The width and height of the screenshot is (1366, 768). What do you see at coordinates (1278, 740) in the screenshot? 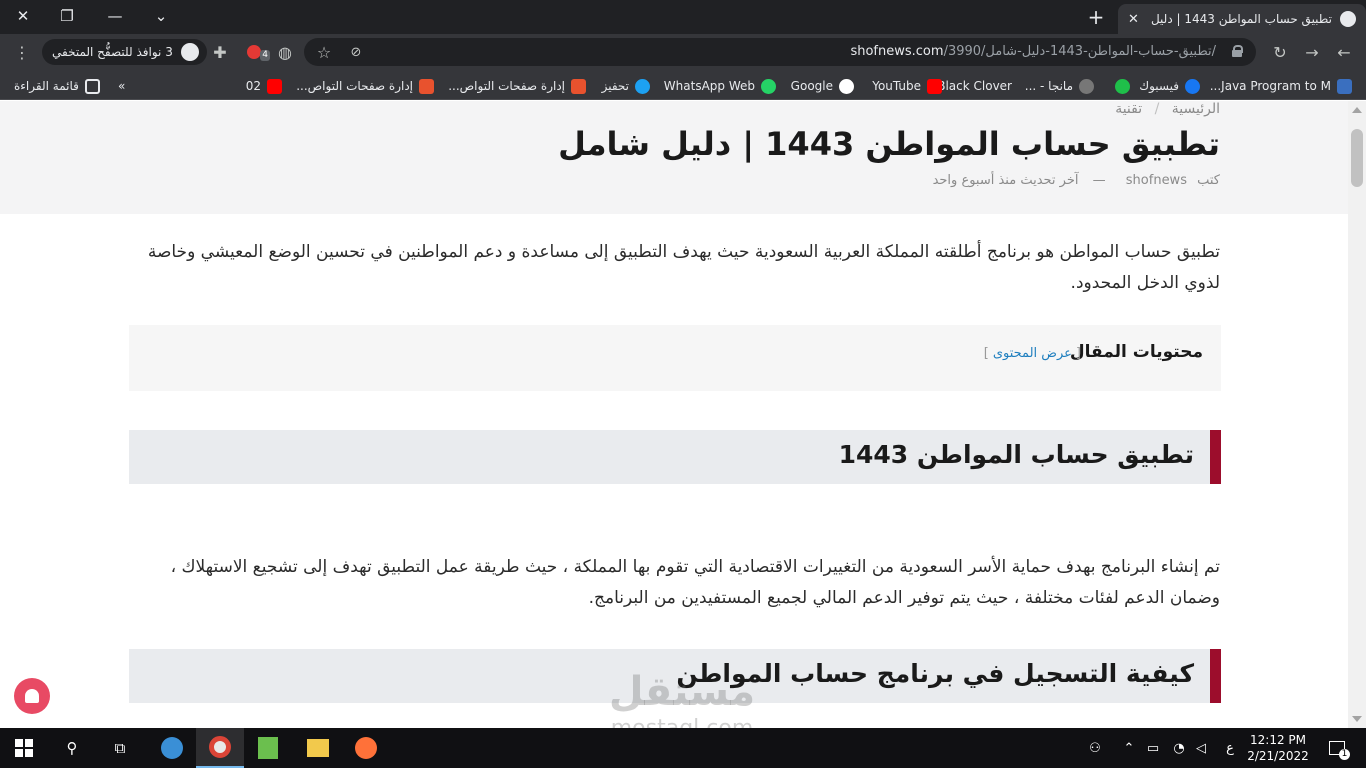
I see `clock-time: 12:12 PM` at bounding box center [1278, 740].